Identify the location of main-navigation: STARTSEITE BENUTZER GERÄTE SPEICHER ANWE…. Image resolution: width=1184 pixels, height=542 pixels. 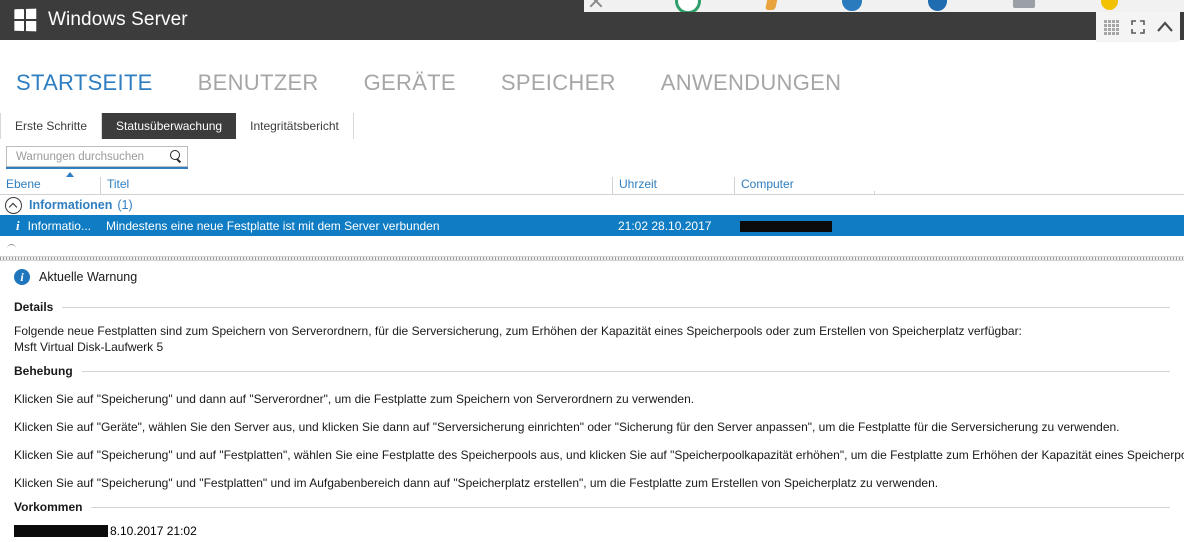
(592, 83).